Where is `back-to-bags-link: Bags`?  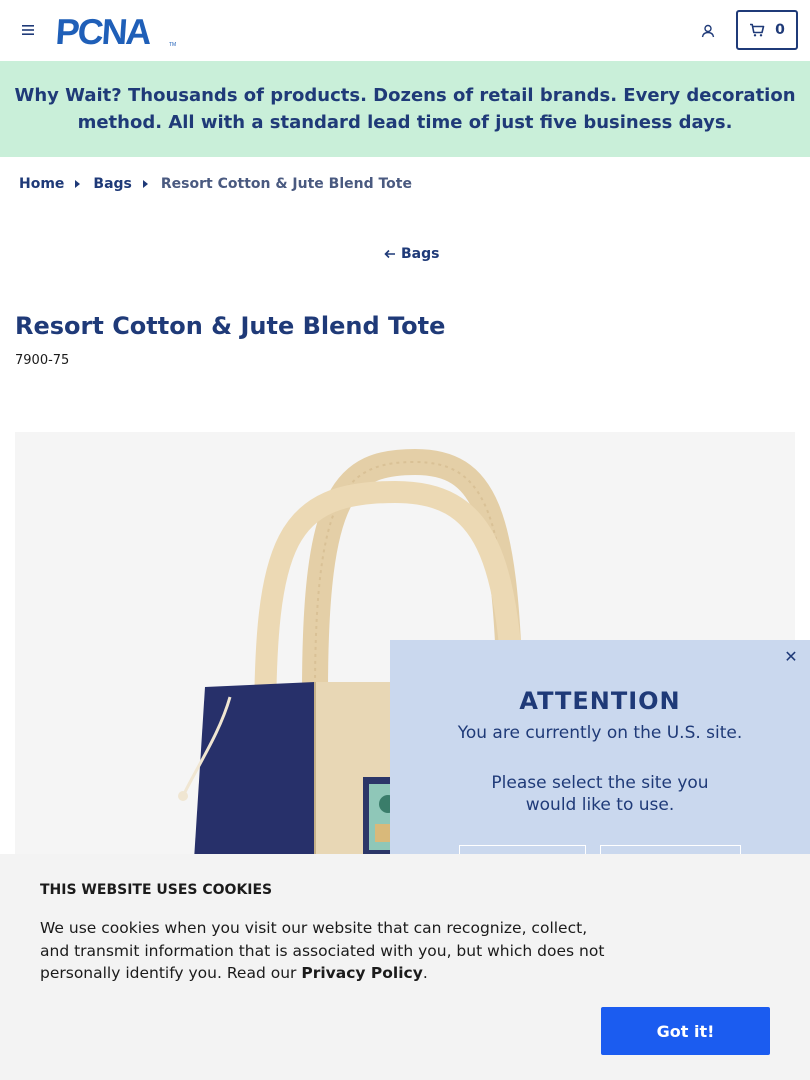
back-to-bags-link: Bags is located at coordinates (411, 254).